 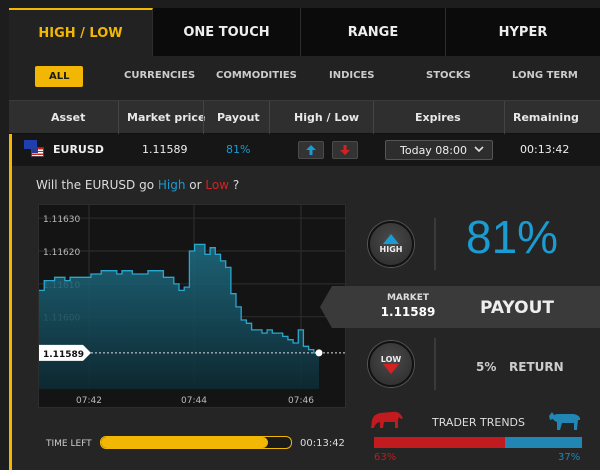 I want to click on time-left-fill, so click(x=185, y=442).